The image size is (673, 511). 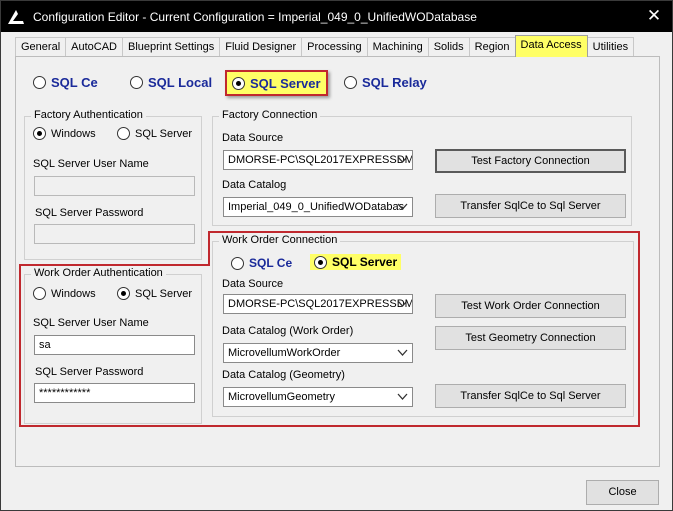 I want to click on group-legend: Factory Authentication, so click(x=88, y=115).